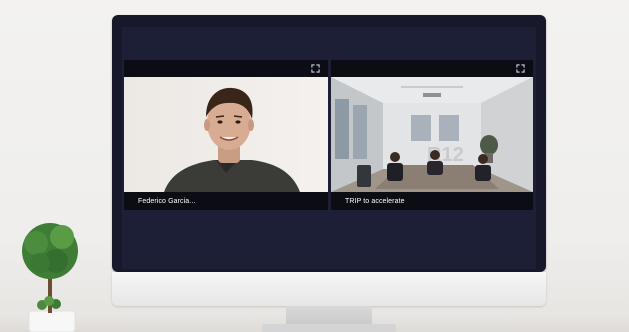 Image resolution: width=629 pixels, height=332 pixels. I want to click on participant-tile: R12 TRIP to accelerate, so click(432, 135).